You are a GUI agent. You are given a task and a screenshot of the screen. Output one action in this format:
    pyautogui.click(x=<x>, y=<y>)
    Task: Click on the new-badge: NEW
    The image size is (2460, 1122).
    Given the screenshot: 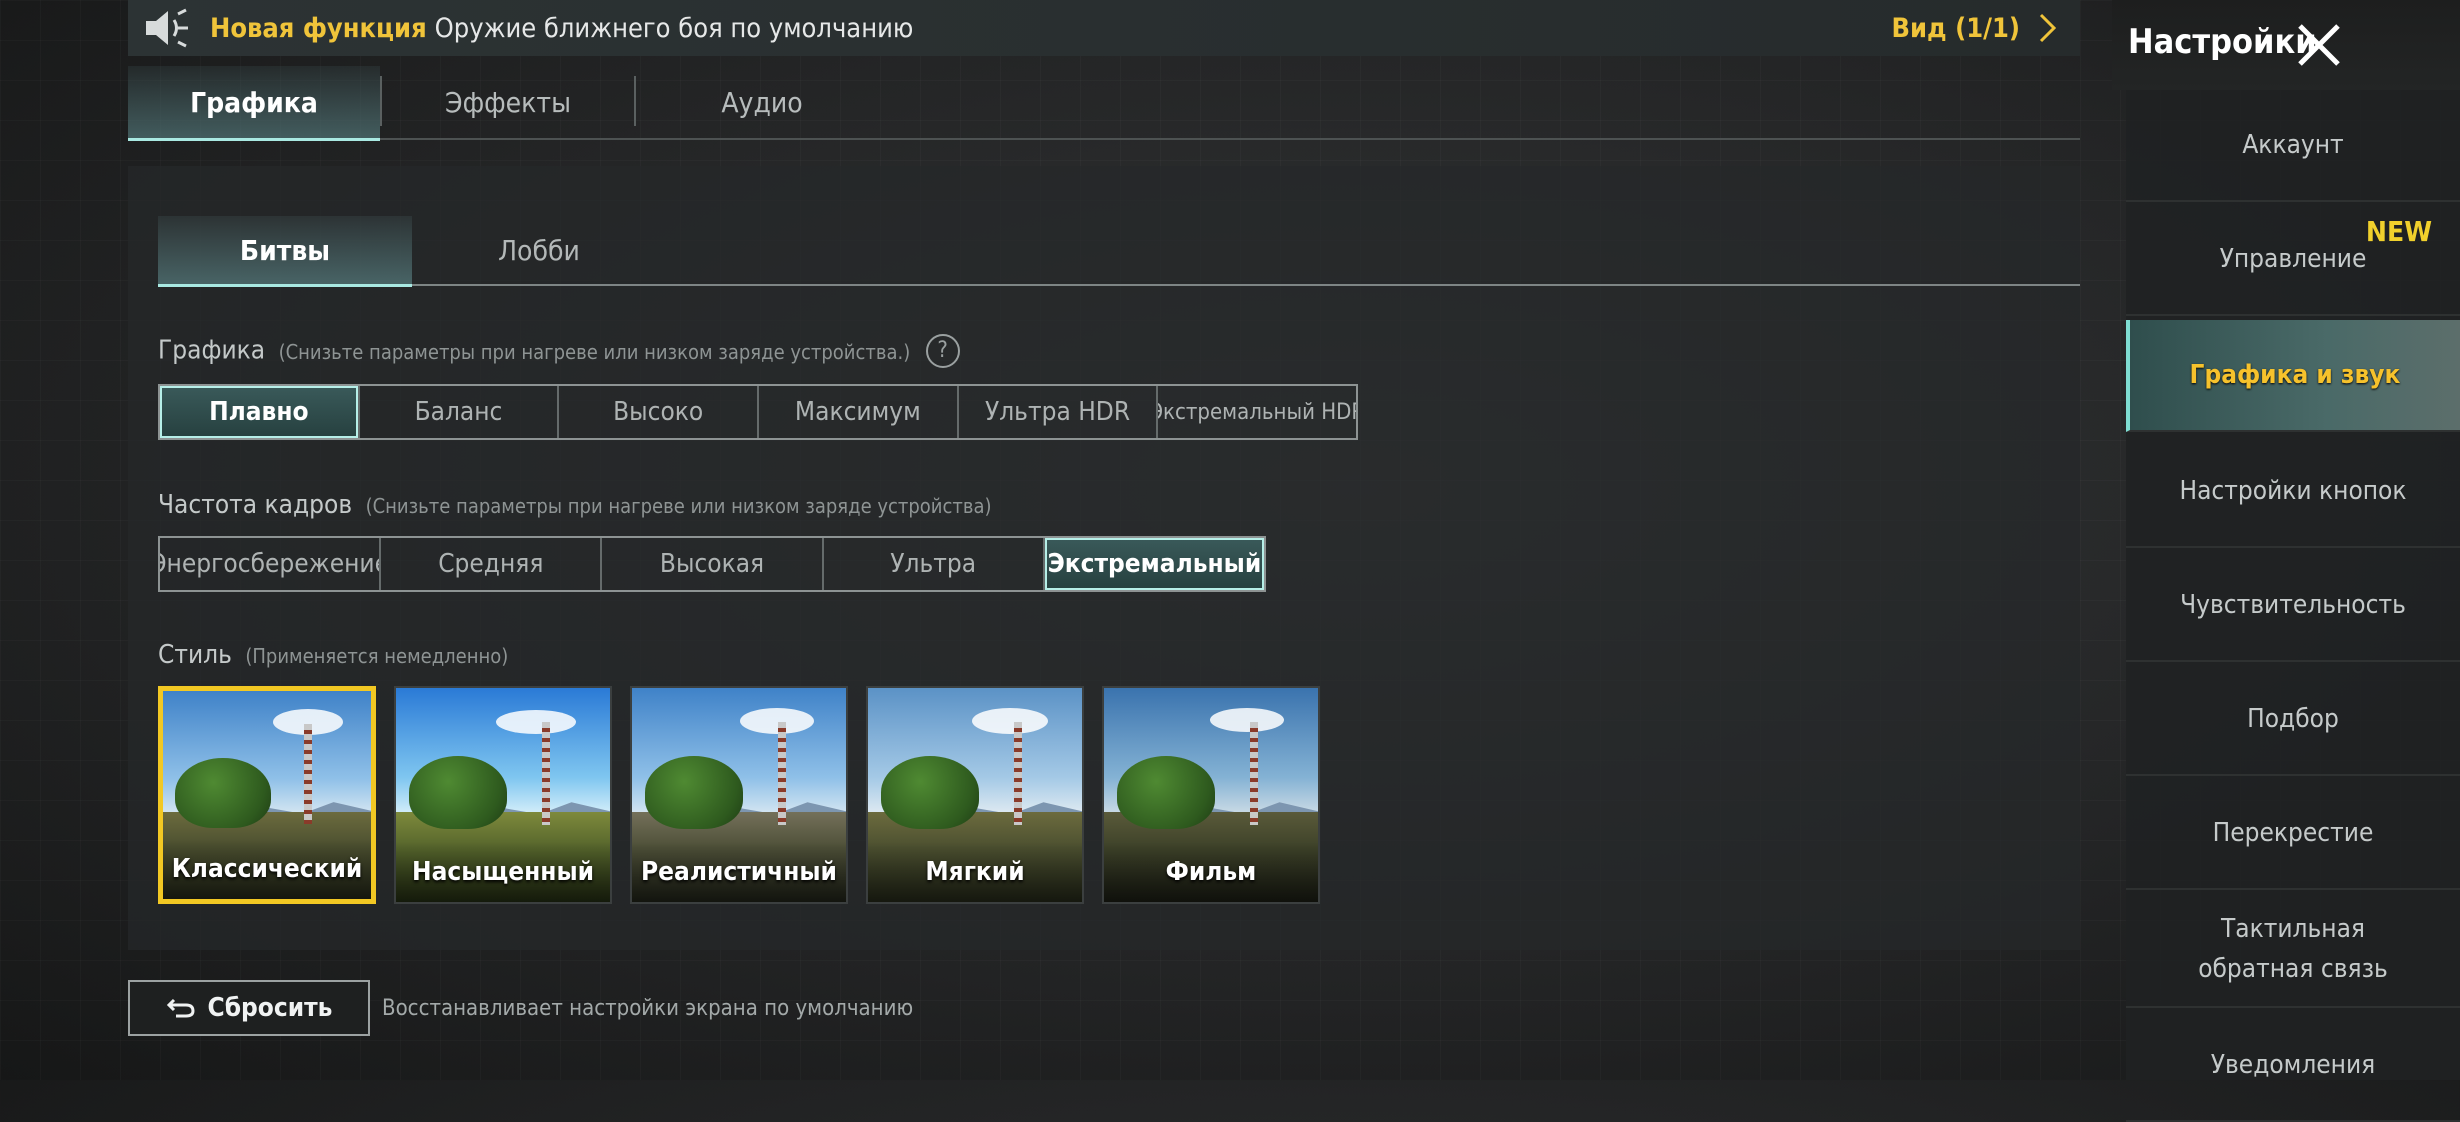 What is the action you would take?
    pyautogui.click(x=2398, y=231)
    